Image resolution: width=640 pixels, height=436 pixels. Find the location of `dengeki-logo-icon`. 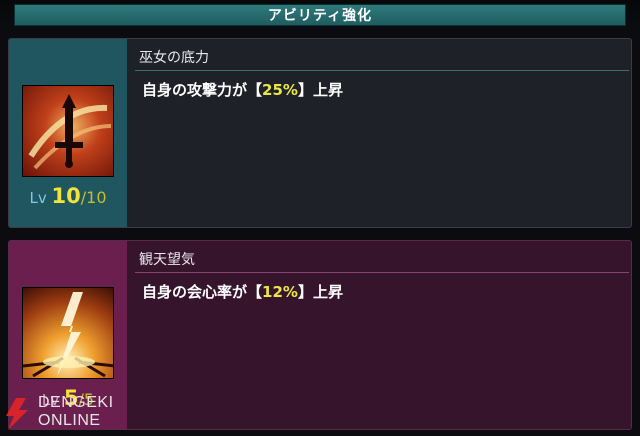

dengeki-logo-icon is located at coordinates (17, 414).